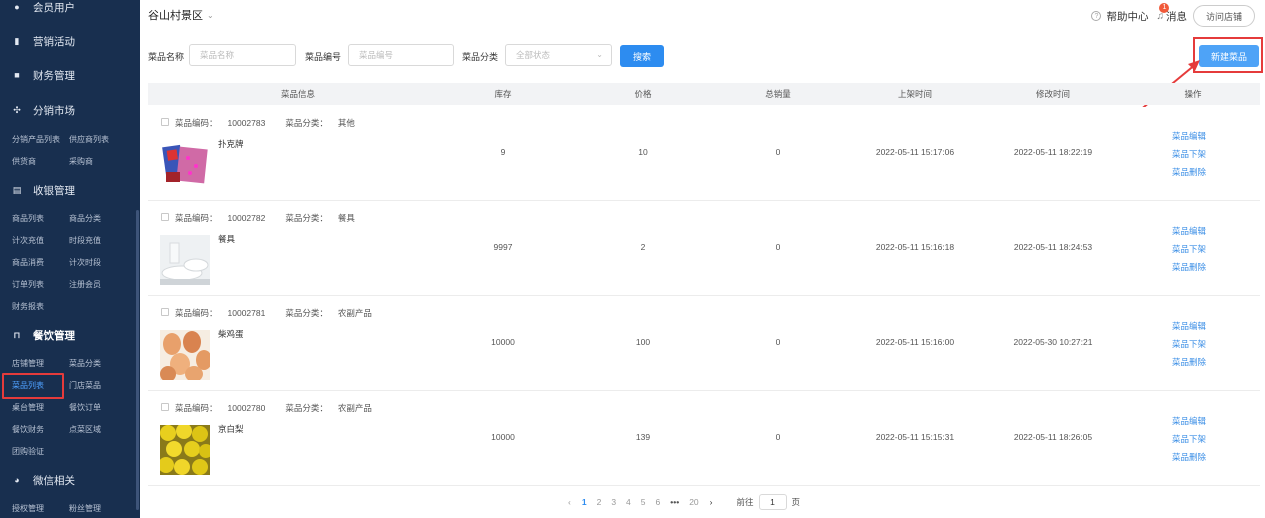 This screenshot has width=1265, height=518. I want to click on bag-icon: ⊓, so click(17, 334).